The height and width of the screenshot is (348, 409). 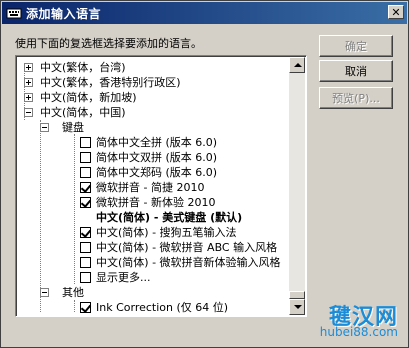 What do you see at coordinates (157, 157) in the screenshot?
I see `tree-row-label: 简体中文双拼 (版本 6.0)` at bounding box center [157, 157].